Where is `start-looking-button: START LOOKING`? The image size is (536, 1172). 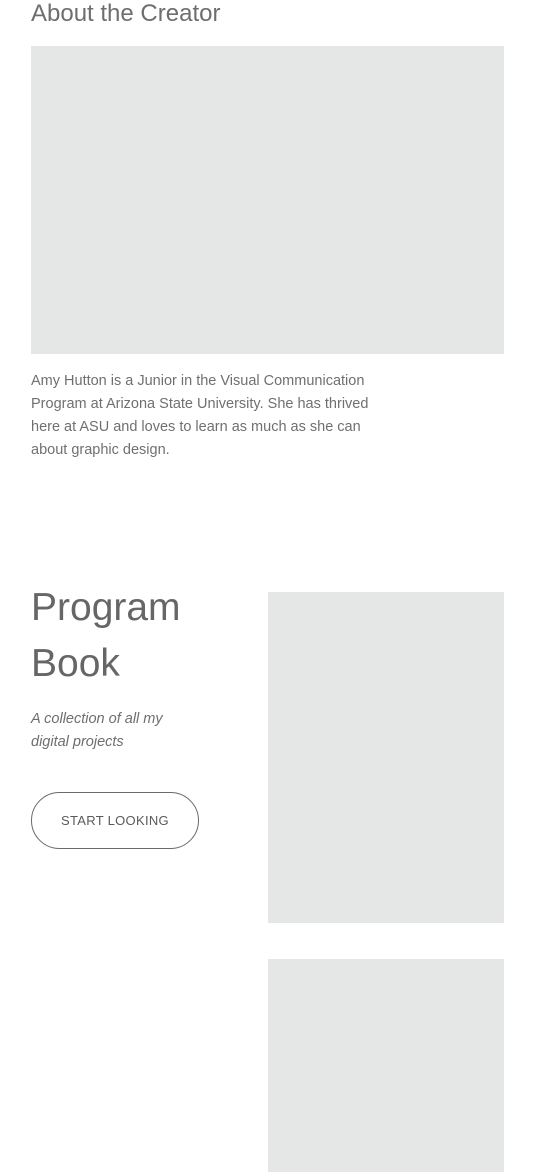 start-looking-button: START LOOKING is located at coordinates (115, 820).